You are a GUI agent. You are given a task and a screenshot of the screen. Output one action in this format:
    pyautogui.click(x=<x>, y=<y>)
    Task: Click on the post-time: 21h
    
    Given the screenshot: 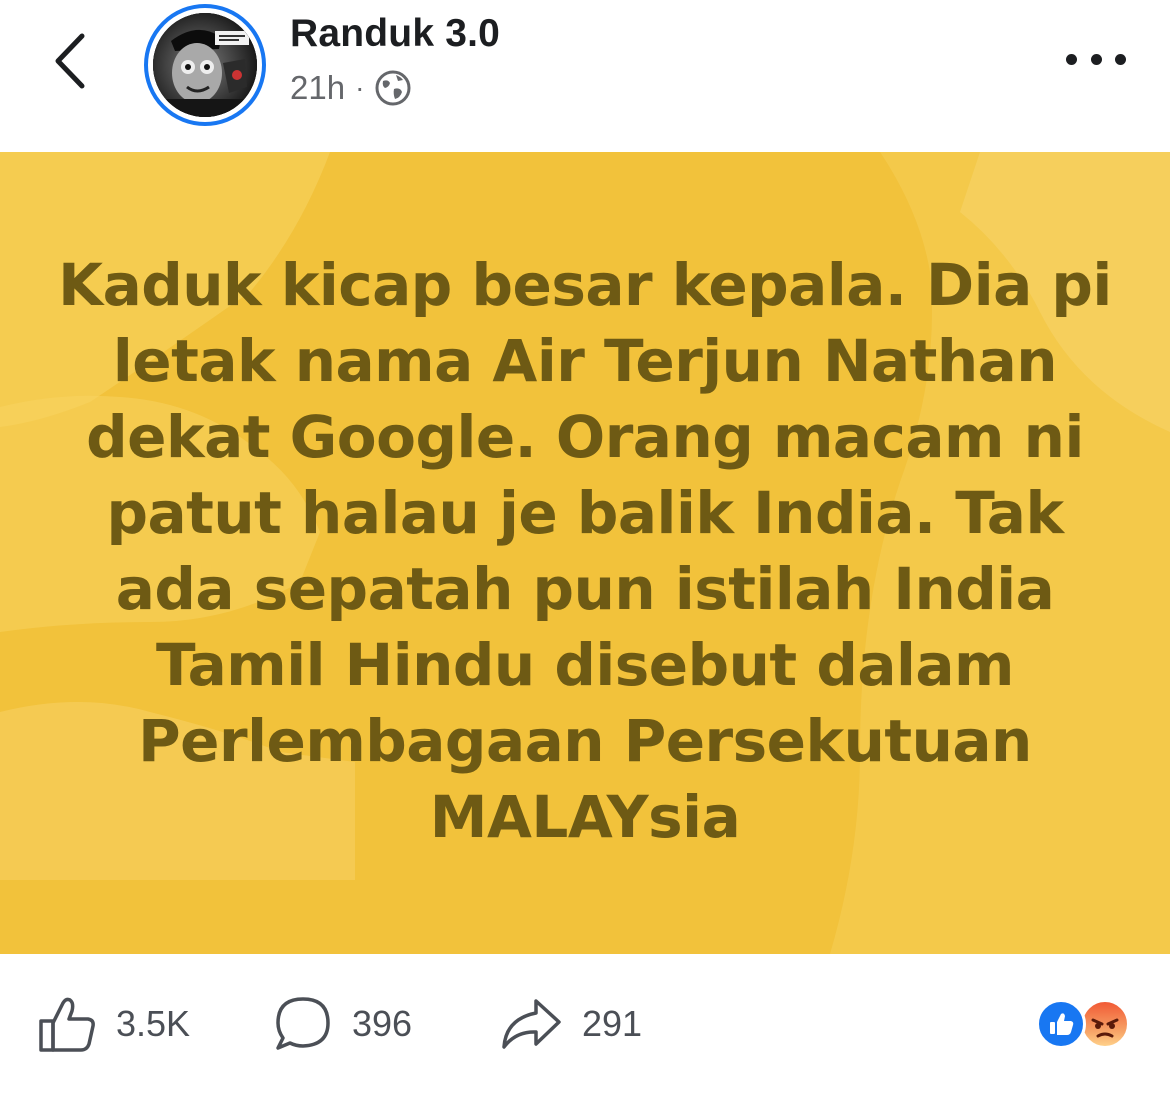 What is the action you would take?
    pyautogui.click(x=317, y=88)
    